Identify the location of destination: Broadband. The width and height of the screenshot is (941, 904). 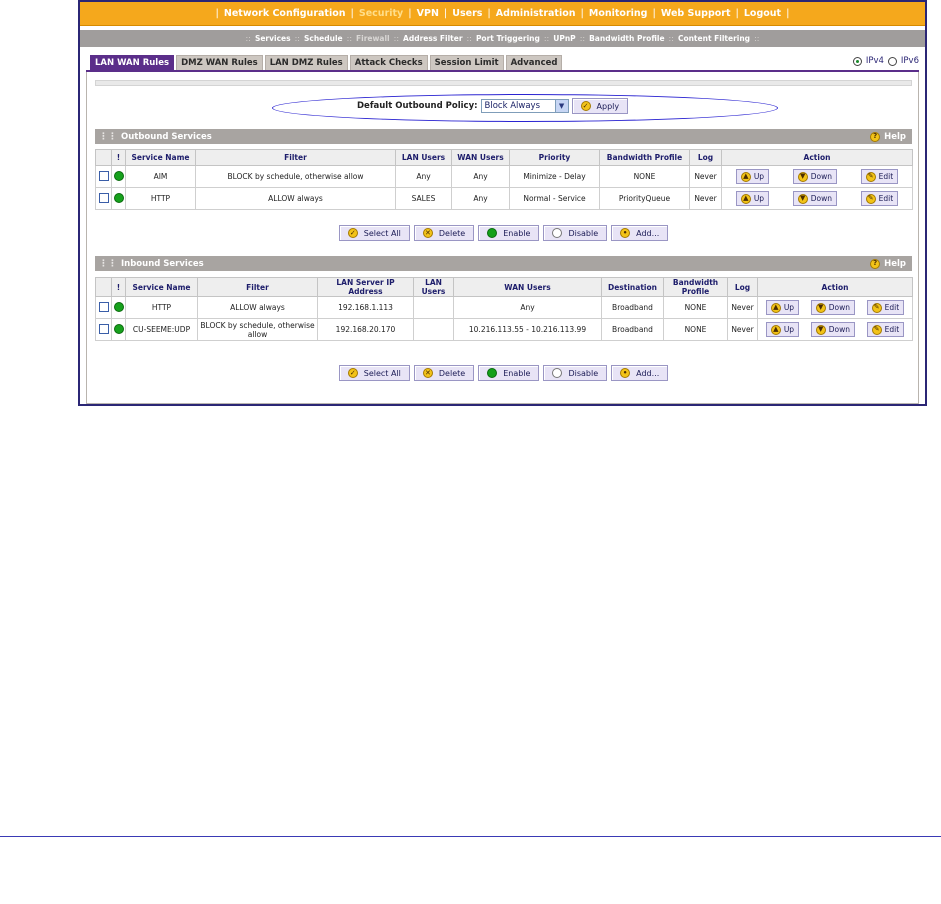
(632, 329).